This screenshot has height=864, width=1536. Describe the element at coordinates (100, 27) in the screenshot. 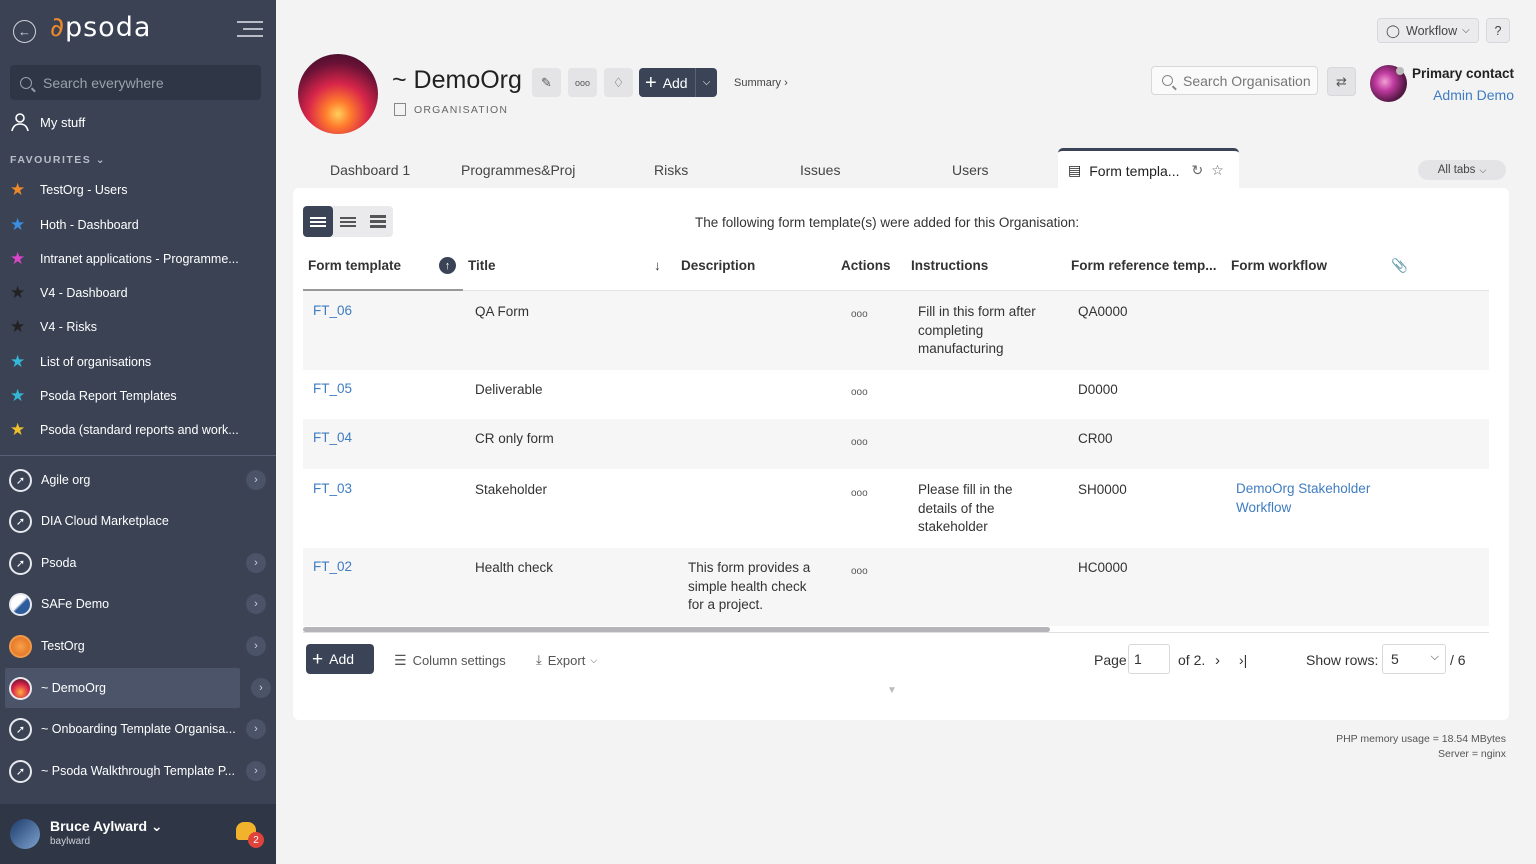

I see `psoda-logo: ∂psoda` at that location.